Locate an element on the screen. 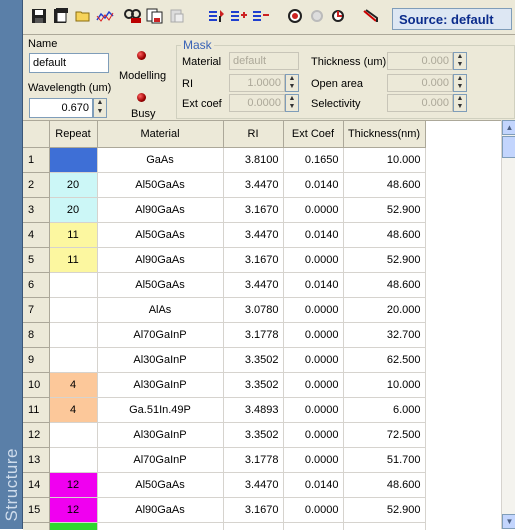 The width and height of the screenshot is (515, 530). table-row: 104Al30GaInP3.35020.000010.000 is located at coordinates (224, 385).